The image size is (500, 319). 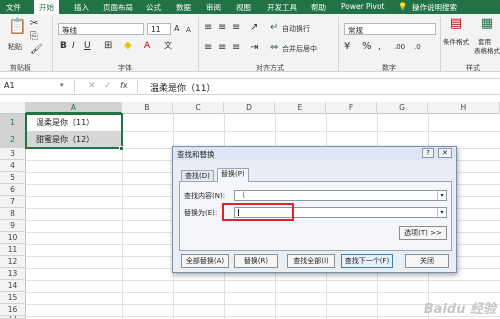 What do you see at coordinates (340, 195) in the screenshot?
I see `find-what-input: （ ▾` at bounding box center [340, 195].